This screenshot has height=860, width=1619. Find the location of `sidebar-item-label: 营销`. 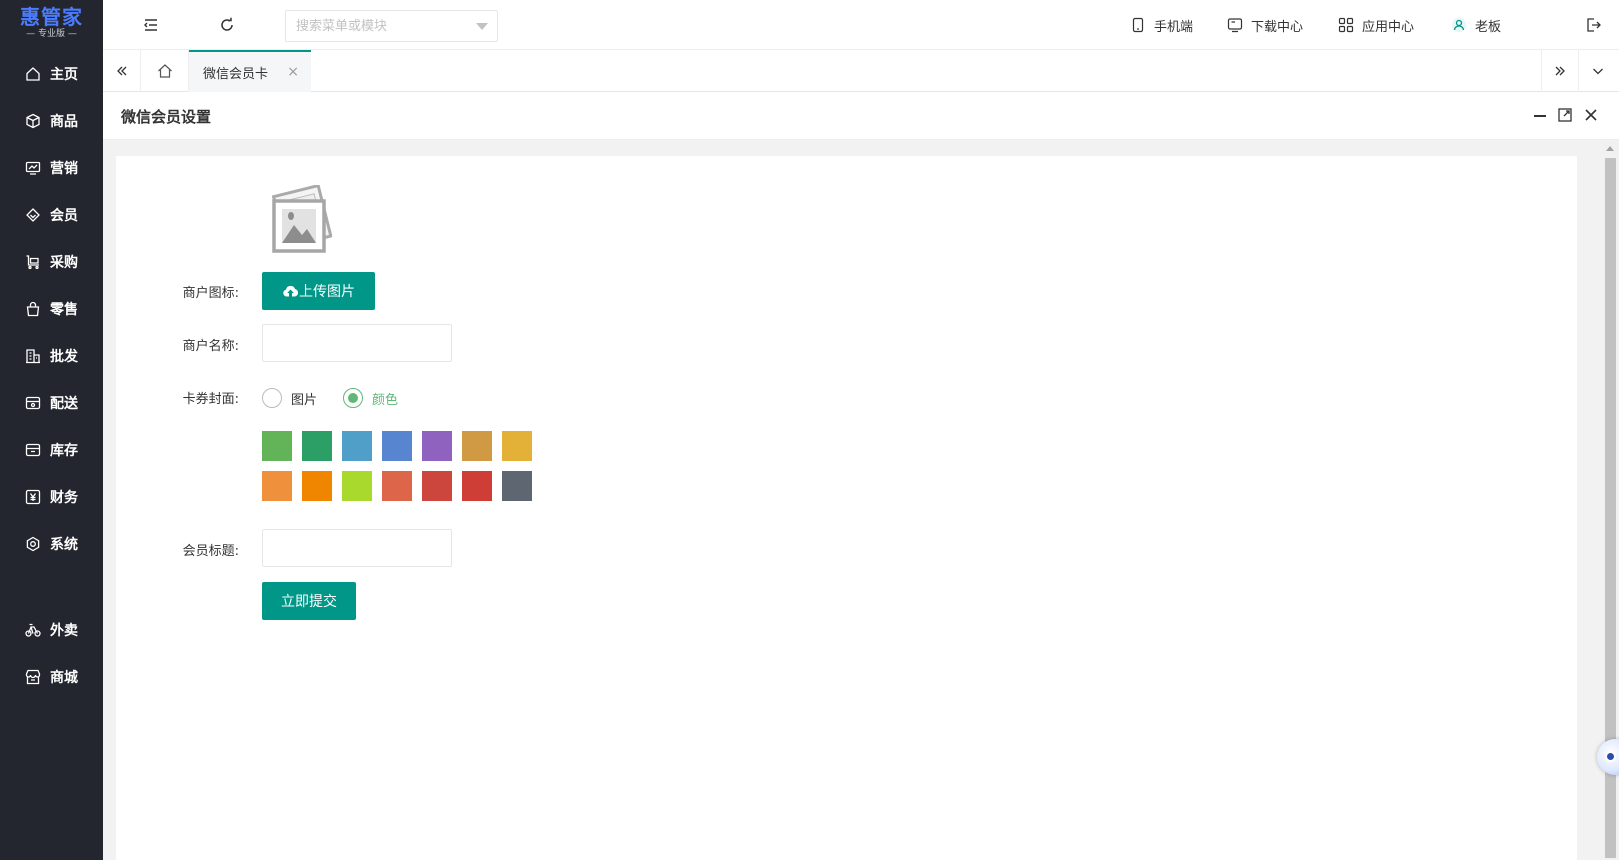

sidebar-item-label: 营销 is located at coordinates (64, 169).